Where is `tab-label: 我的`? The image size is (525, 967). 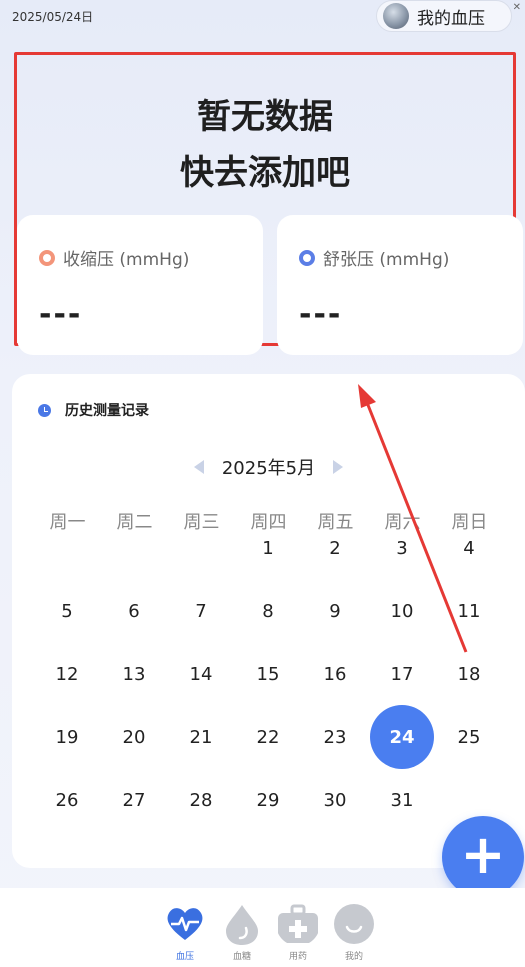 tab-label: 我的 is located at coordinates (353, 957).